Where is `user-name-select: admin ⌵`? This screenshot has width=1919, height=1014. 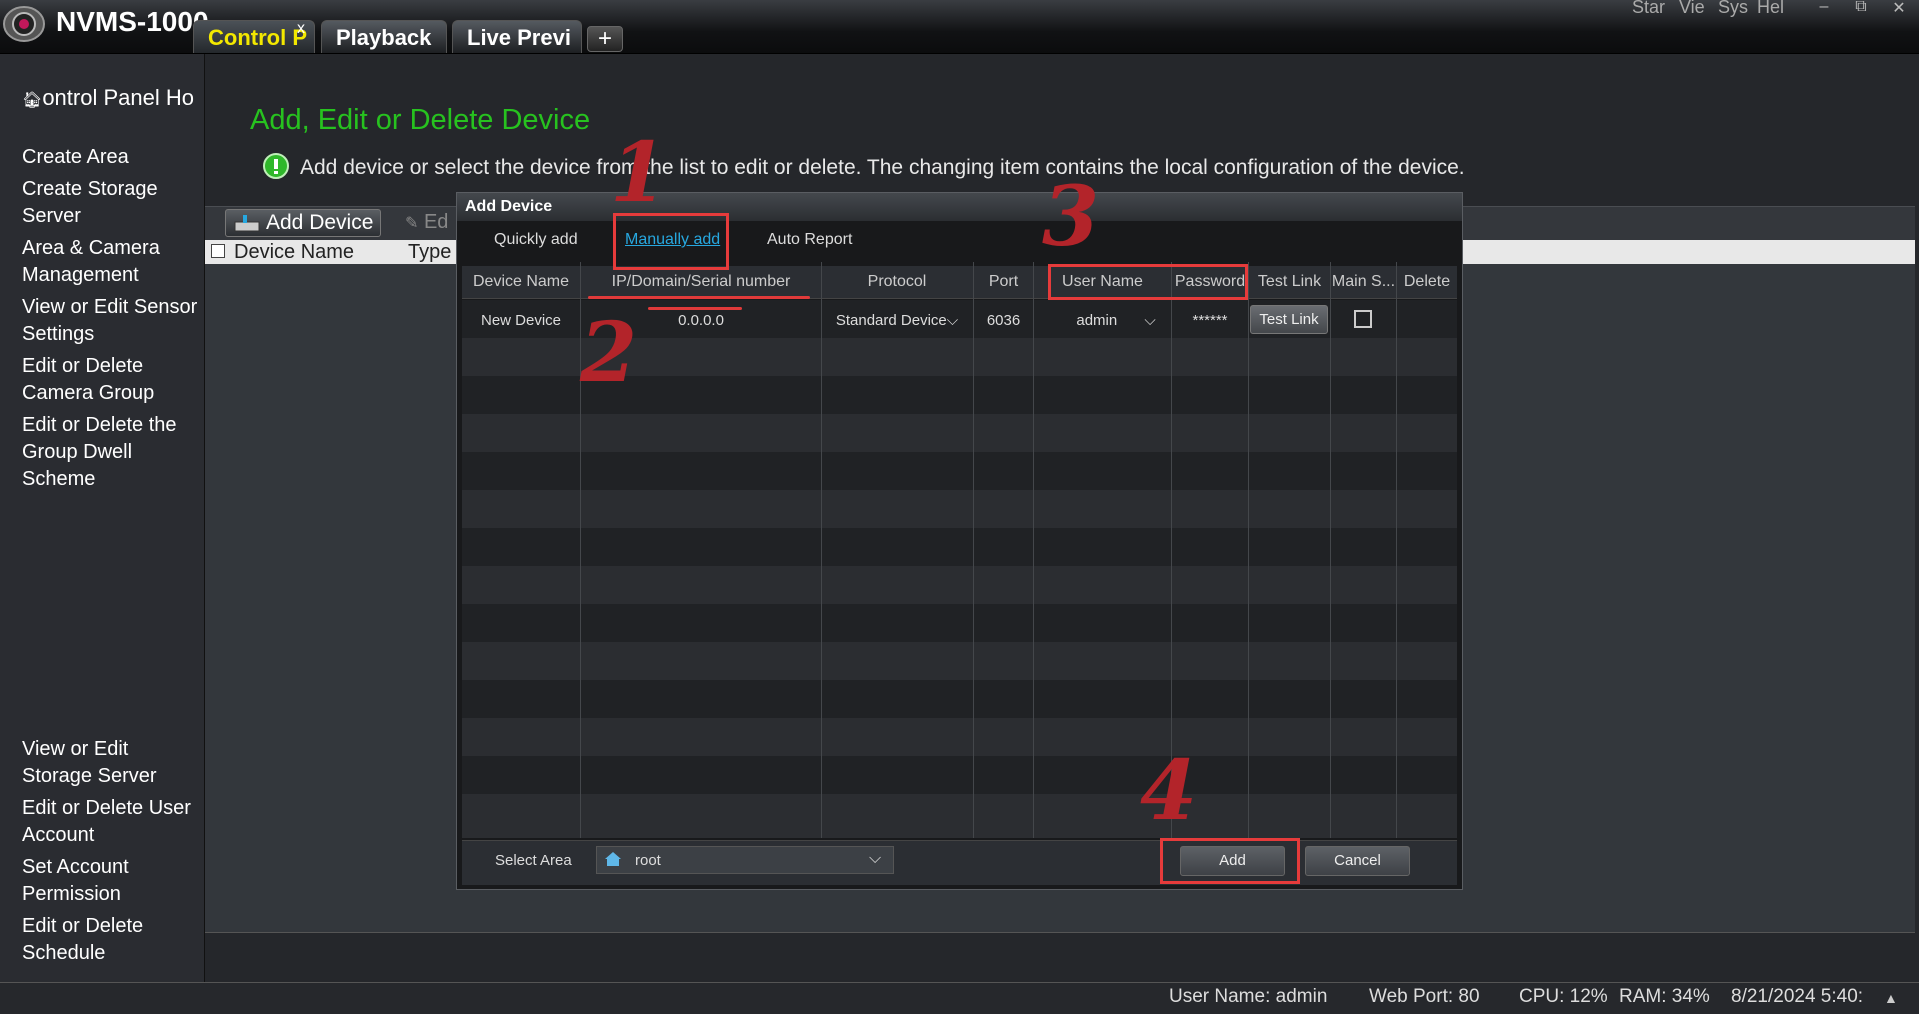 user-name-select: admin ⌵ is located at coordinates (1102, 320).